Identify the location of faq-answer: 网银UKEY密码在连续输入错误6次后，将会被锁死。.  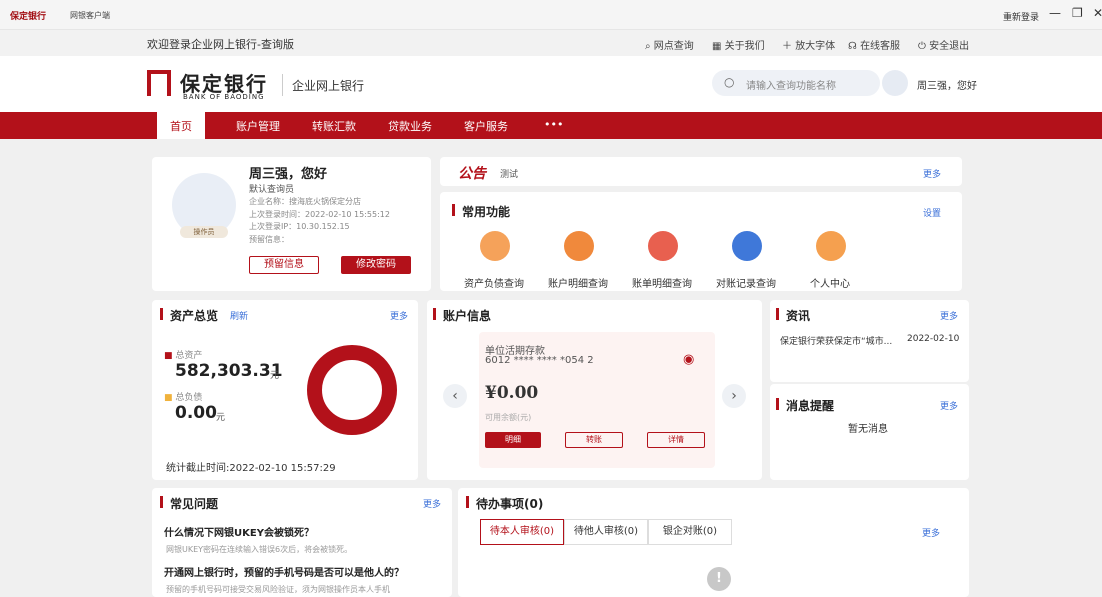
(259, 549).